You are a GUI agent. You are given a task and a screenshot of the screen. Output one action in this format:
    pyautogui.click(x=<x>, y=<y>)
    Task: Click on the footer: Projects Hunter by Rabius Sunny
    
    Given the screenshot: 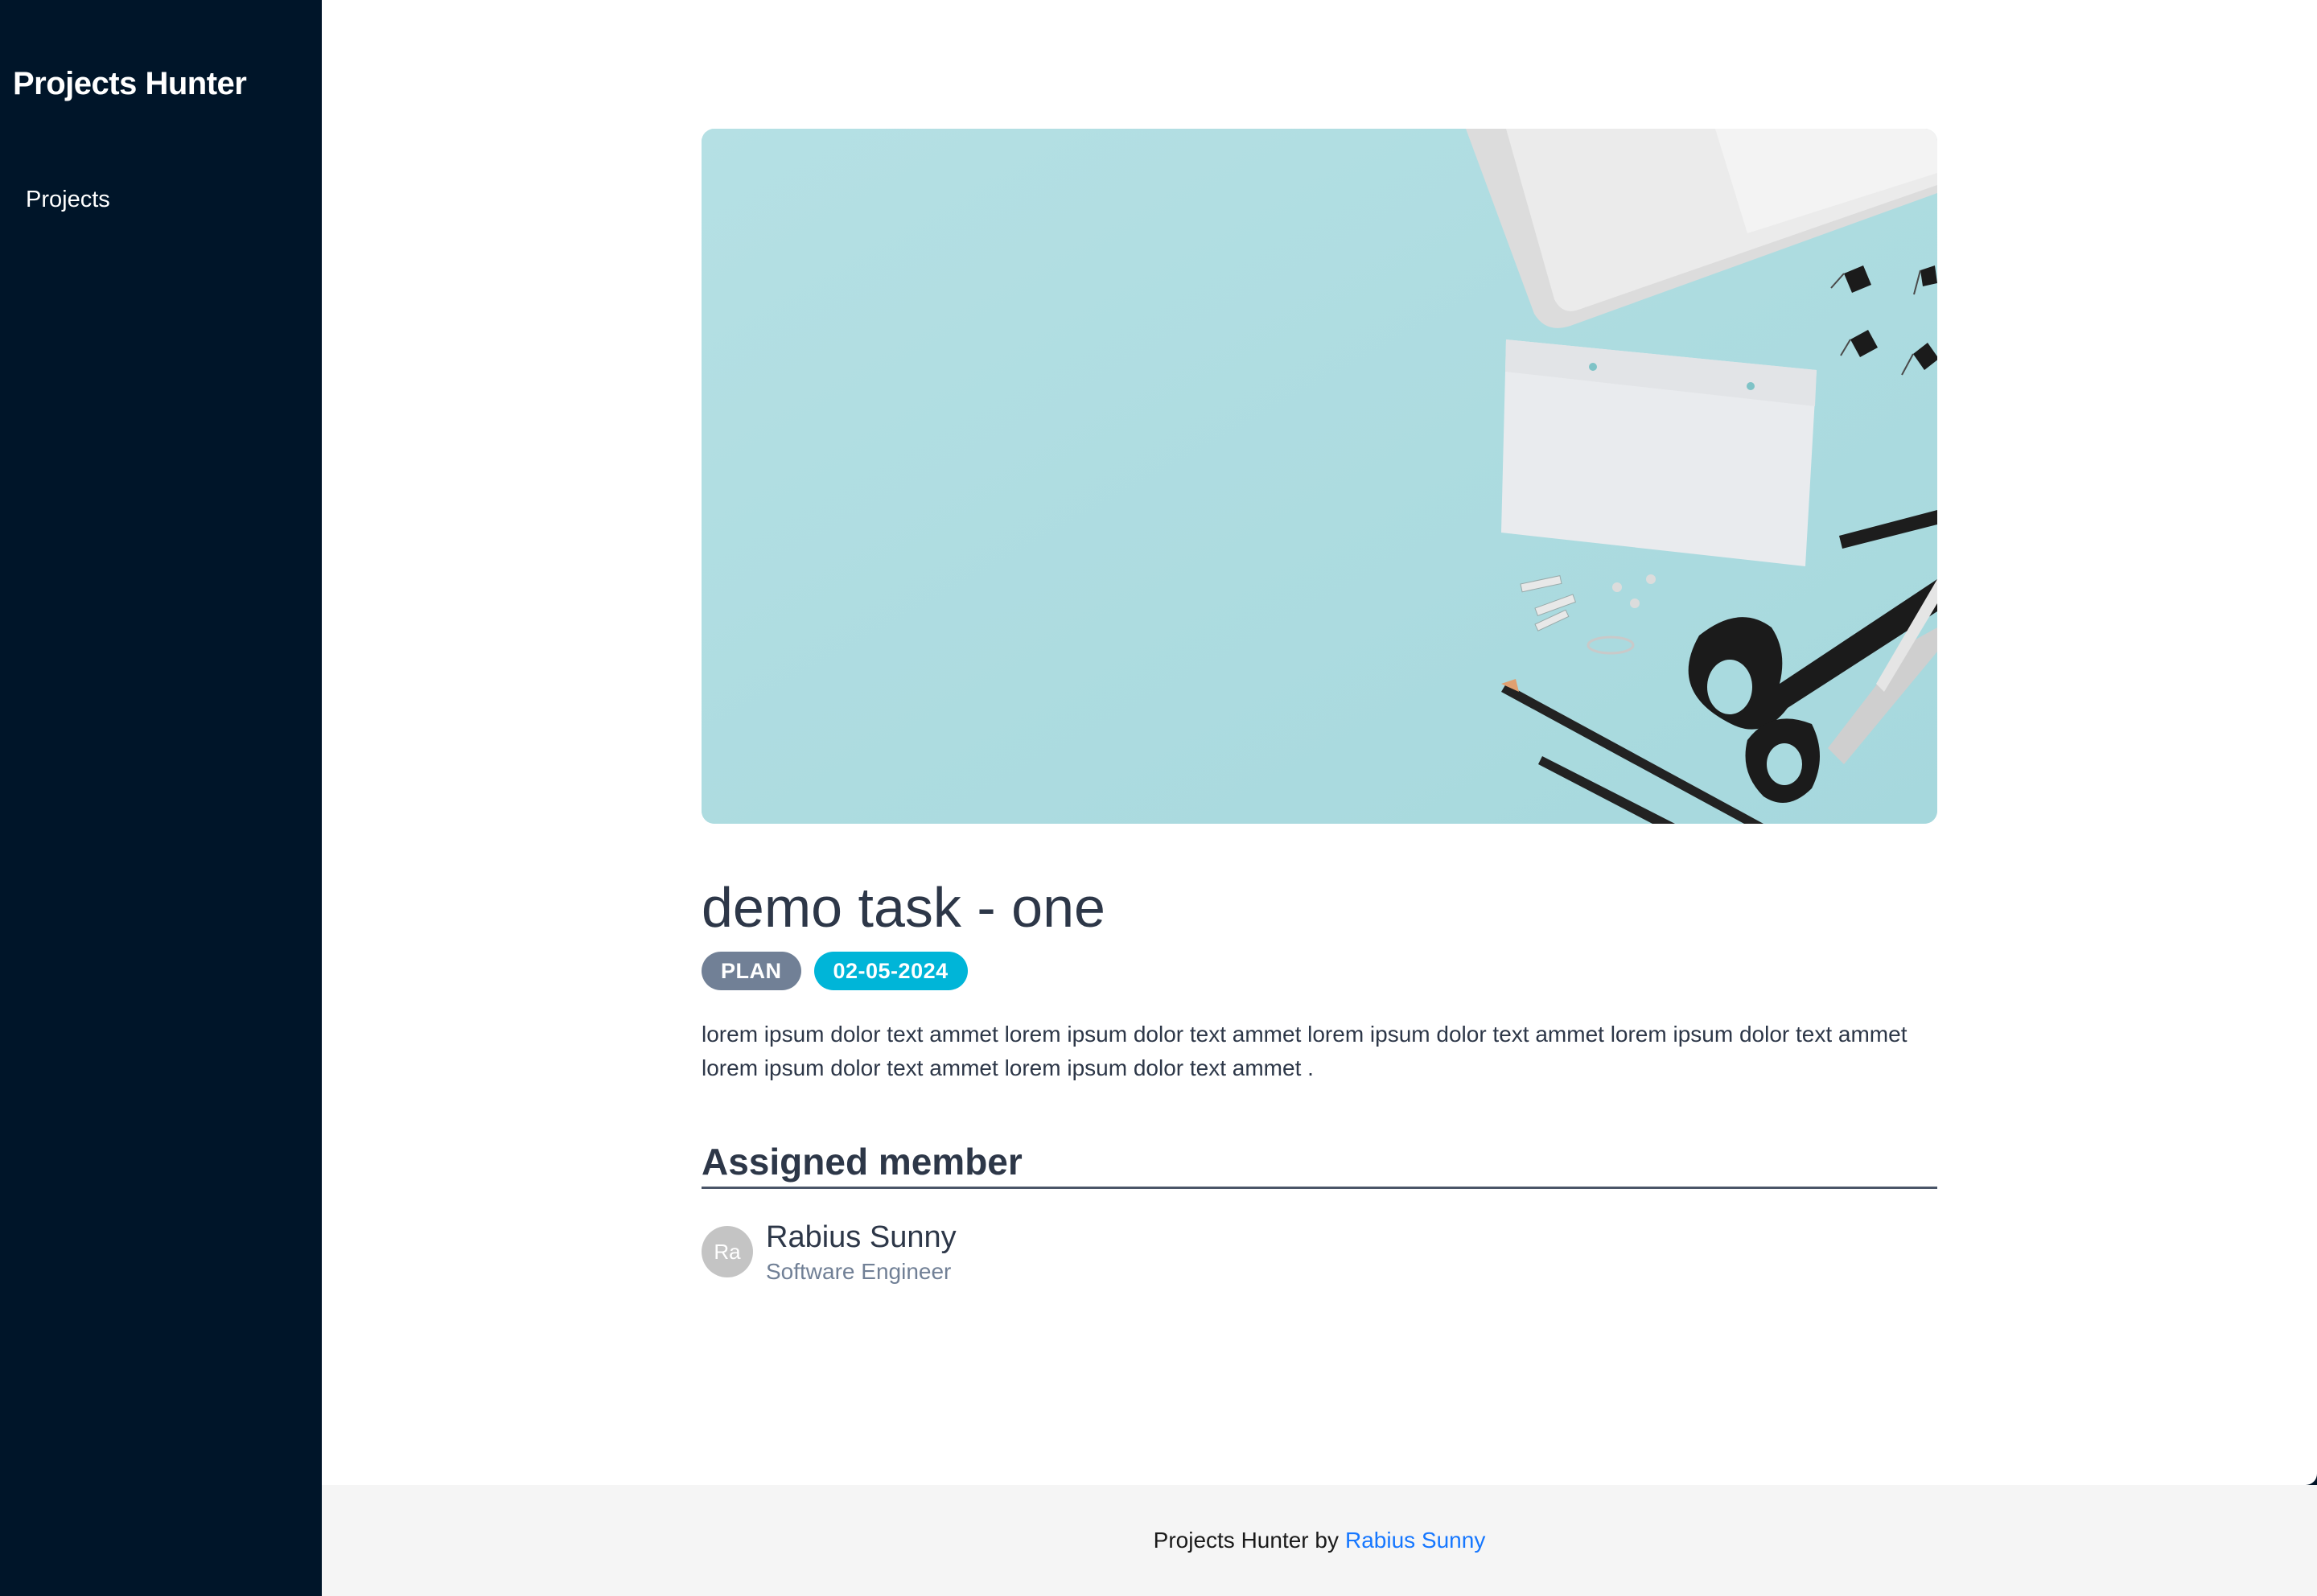 What is the action you would take?
    pyautogui.click(x=1319, y=1540)
    